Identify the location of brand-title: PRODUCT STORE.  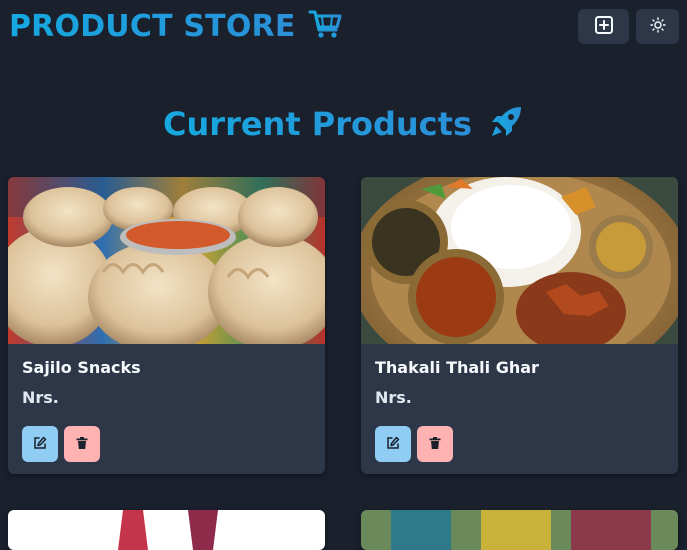
(152, 26).